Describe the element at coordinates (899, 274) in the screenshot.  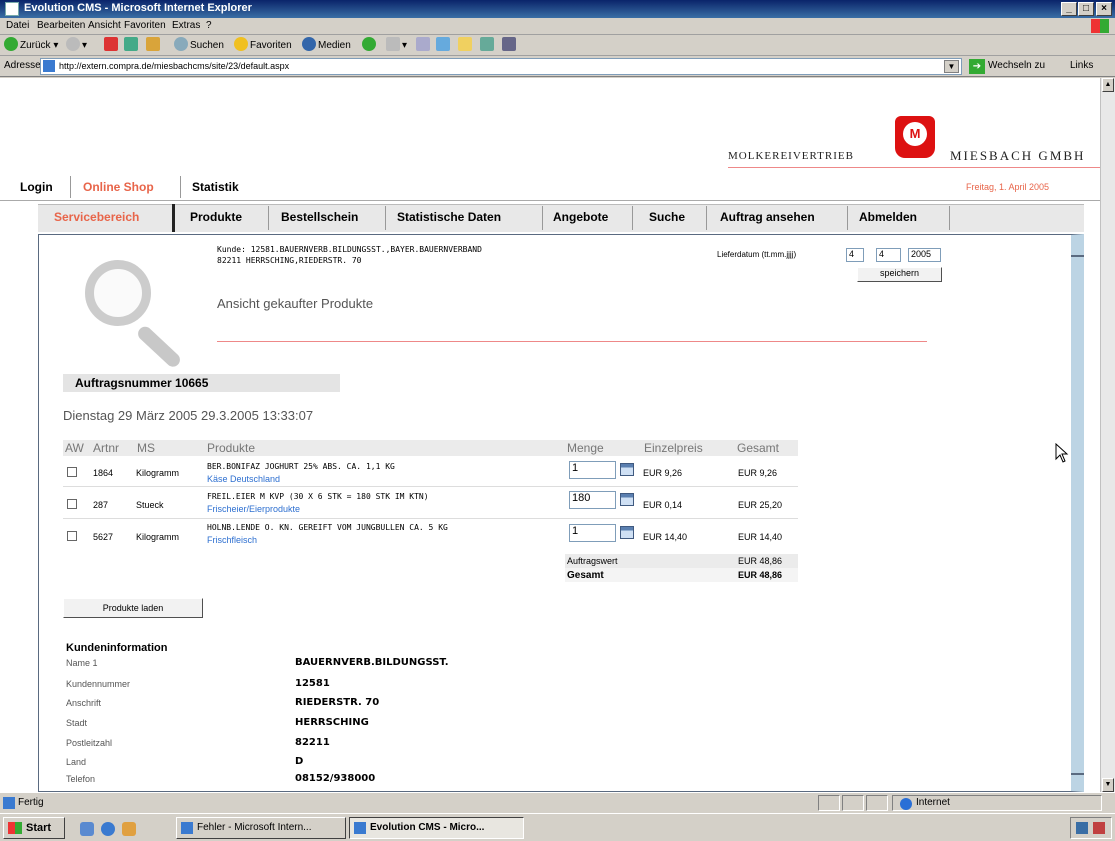
I see `save-button: speichern` at that location.